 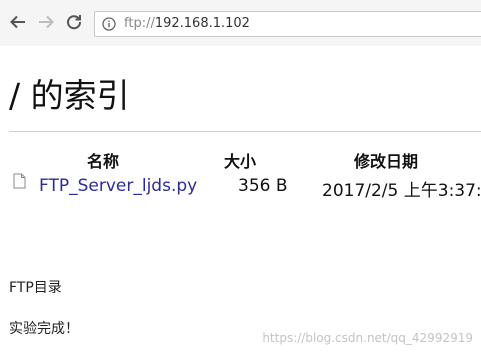 I want to click on url-text: ftp://192.168.1.102, so click(x=187, y=23).